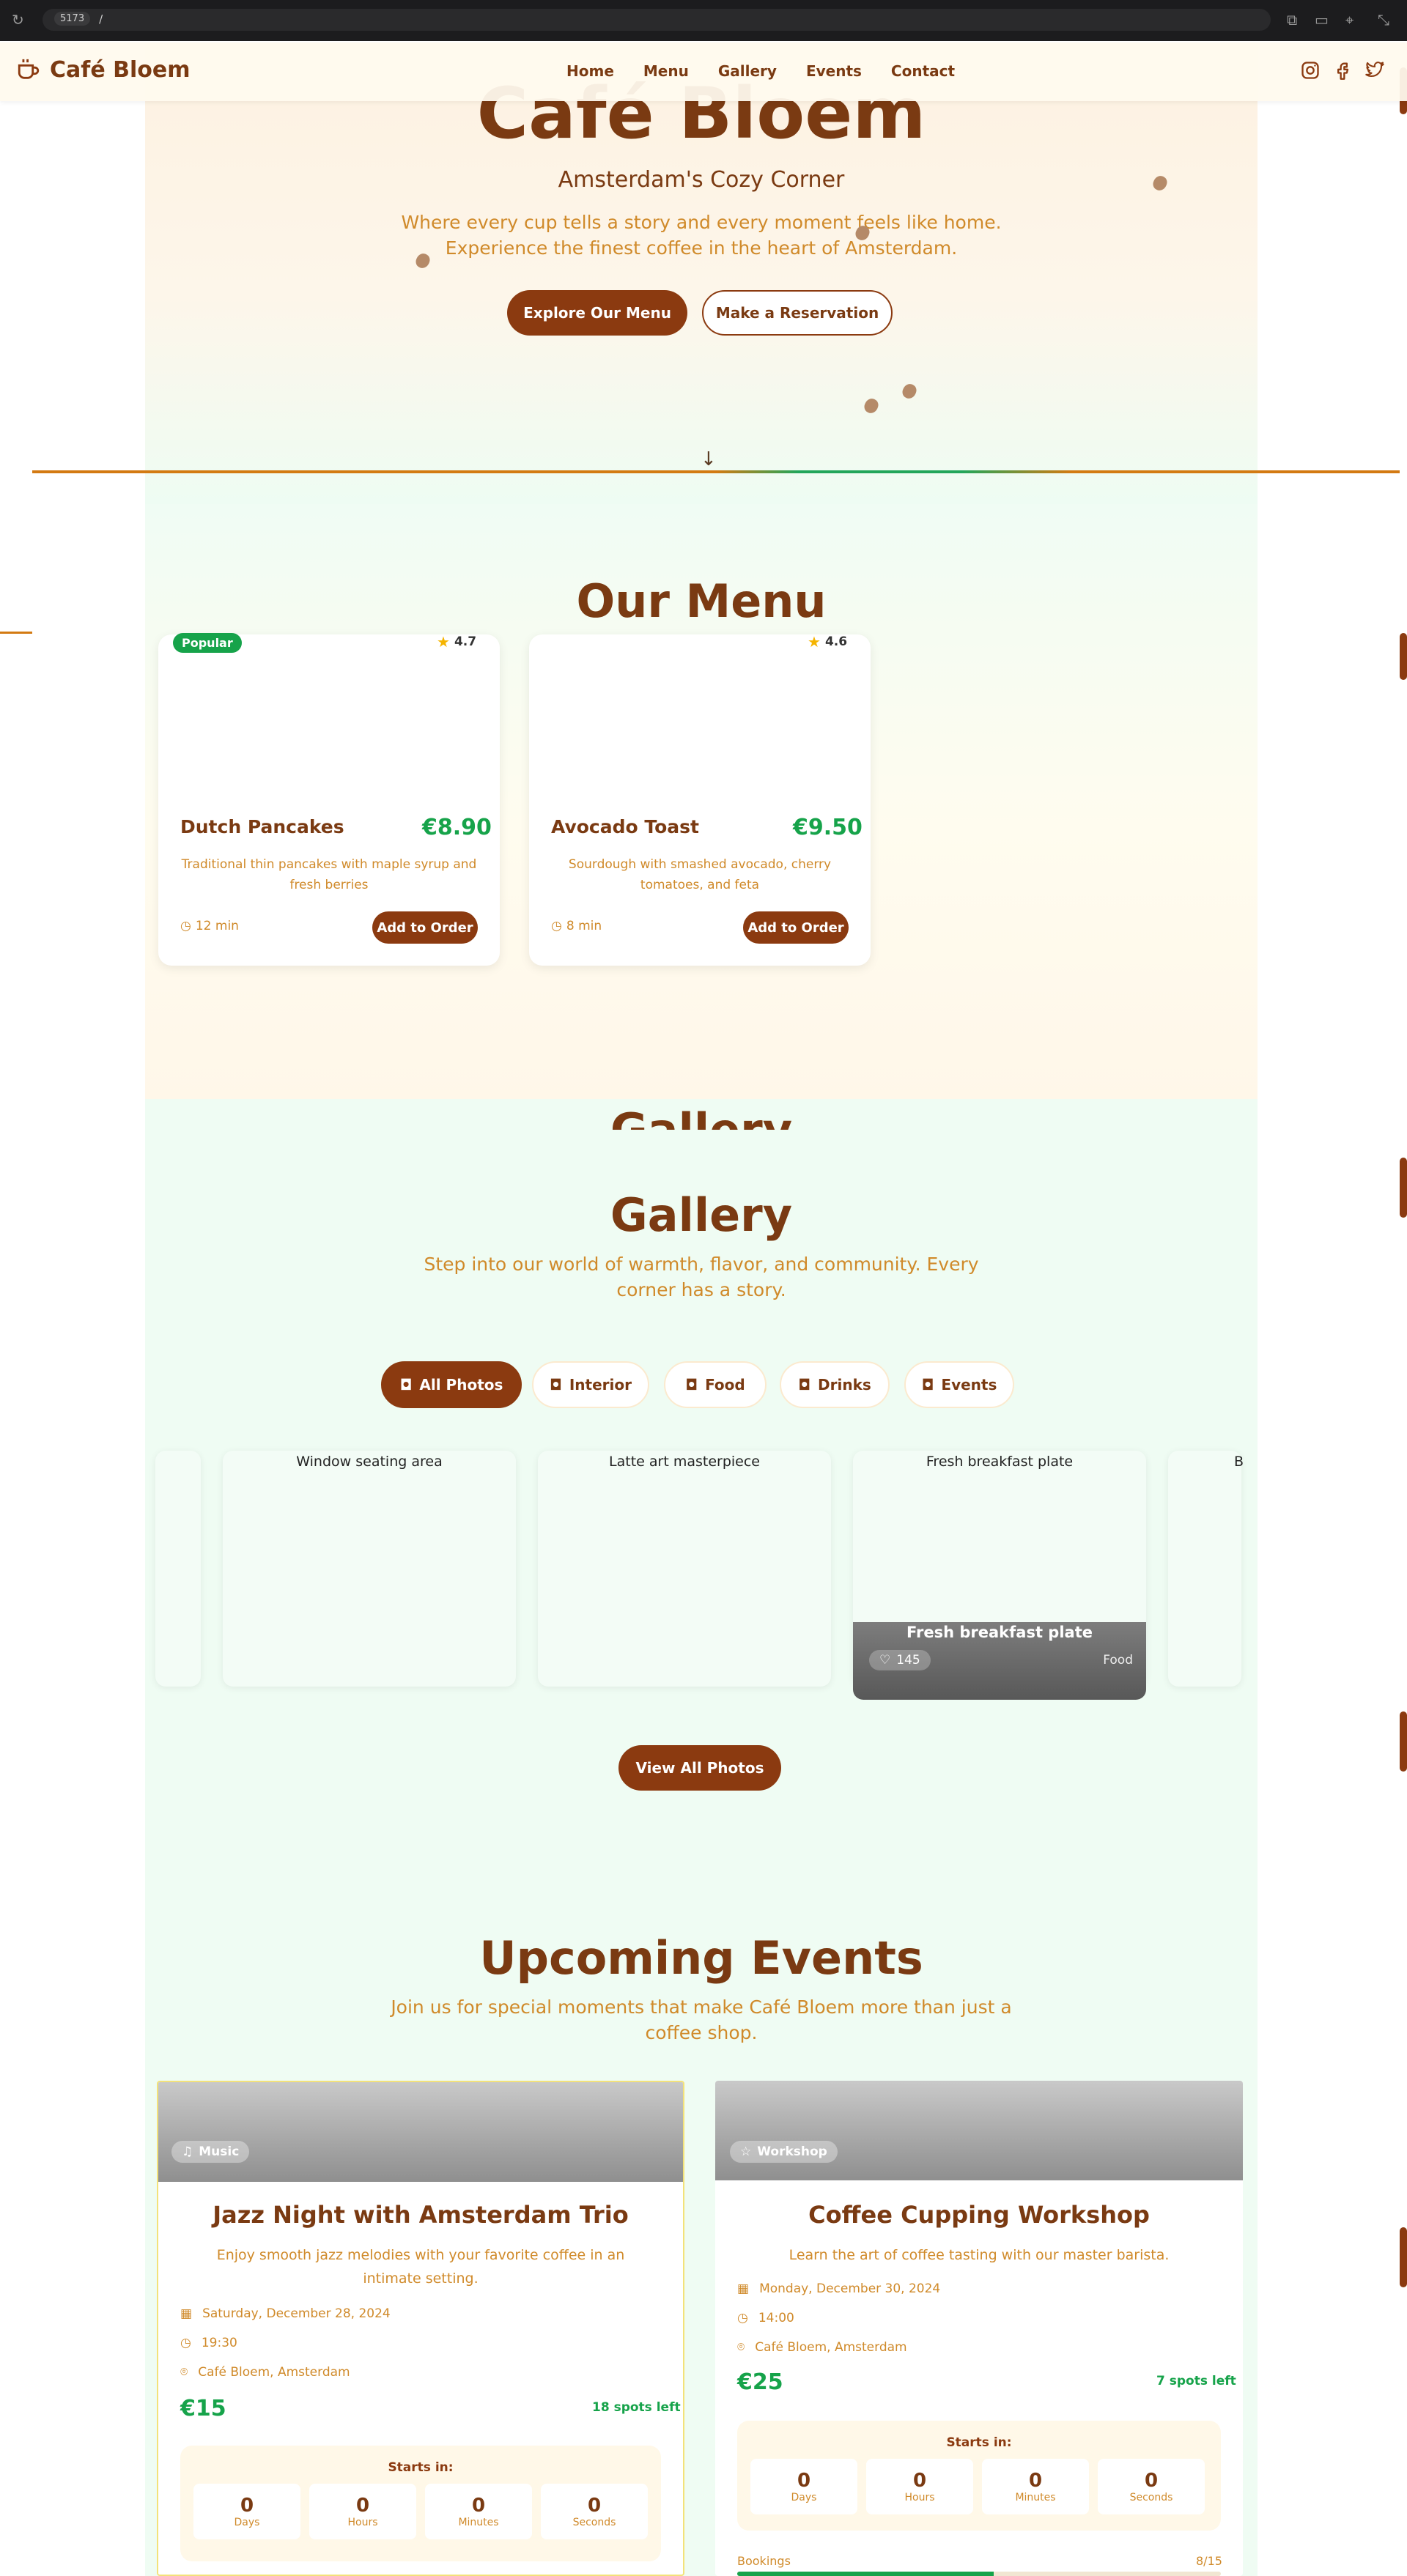  I want to click on bookings-label: Bookings, so click(764, 2561).